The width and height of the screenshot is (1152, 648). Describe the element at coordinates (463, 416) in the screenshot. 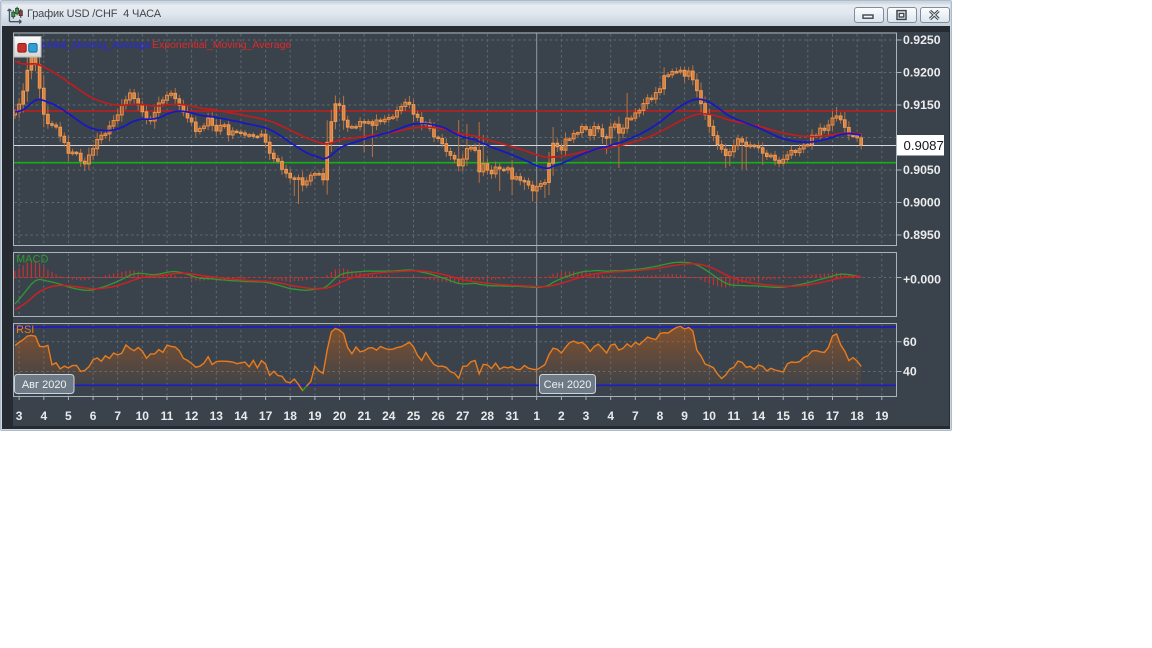

I see `svg-text: 27` at that location.